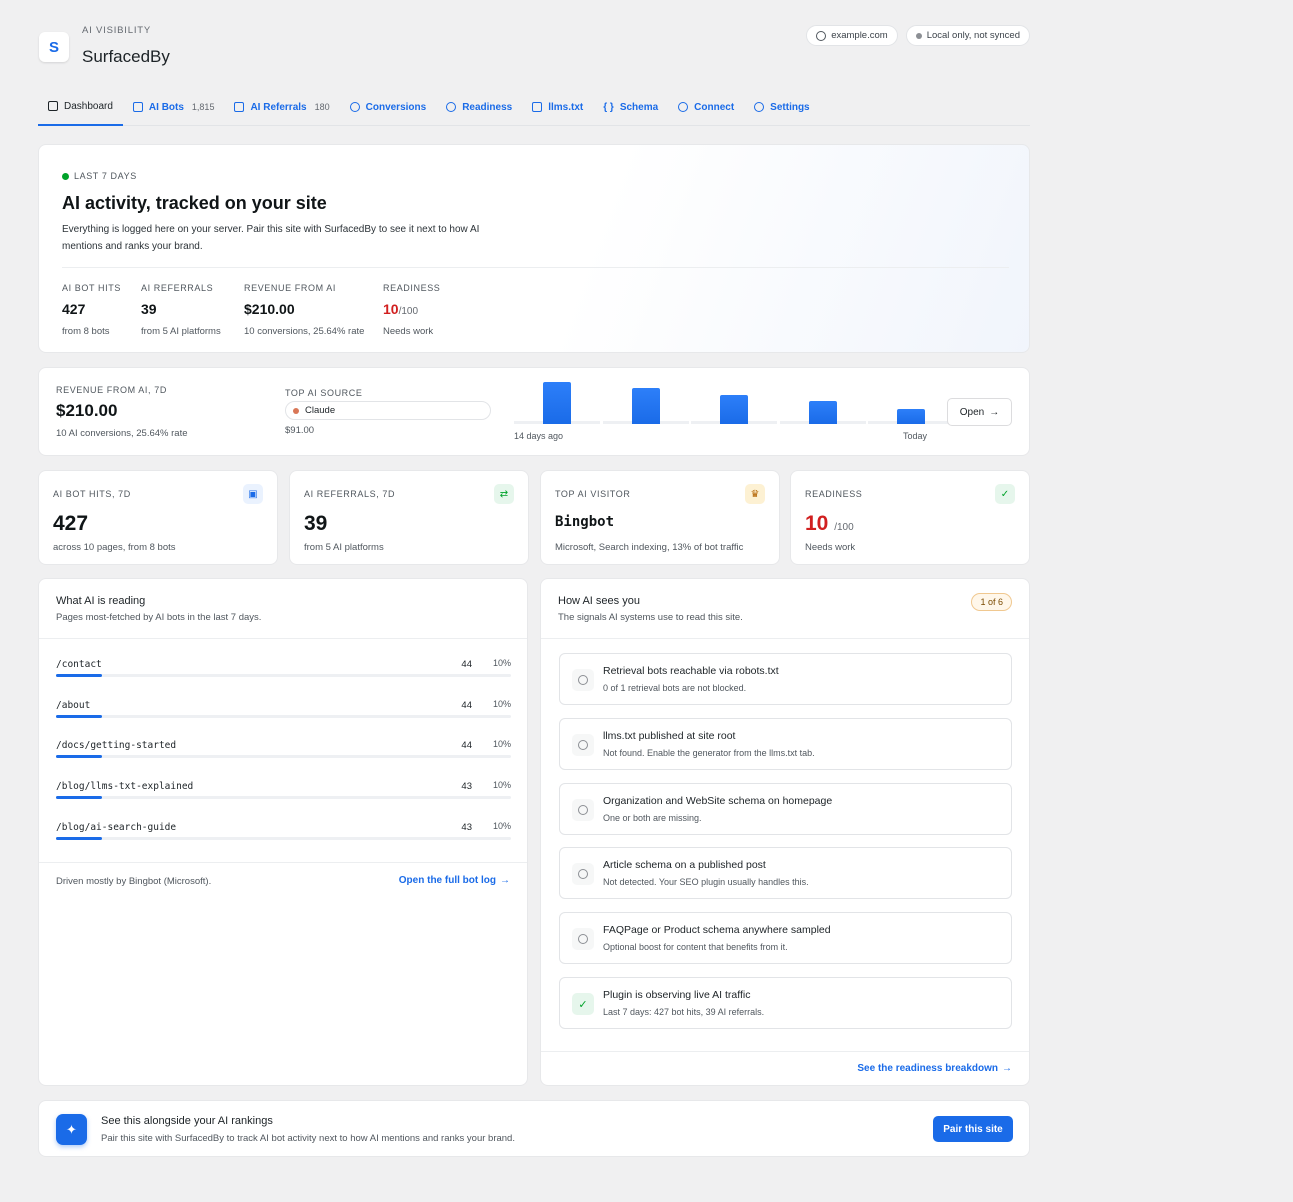 The height and width of the screenshot is (1202, 1293). Describe the element at coordinates (991, 602) in the screenshot. I see `progress-badge: 1 of 6` at that location.